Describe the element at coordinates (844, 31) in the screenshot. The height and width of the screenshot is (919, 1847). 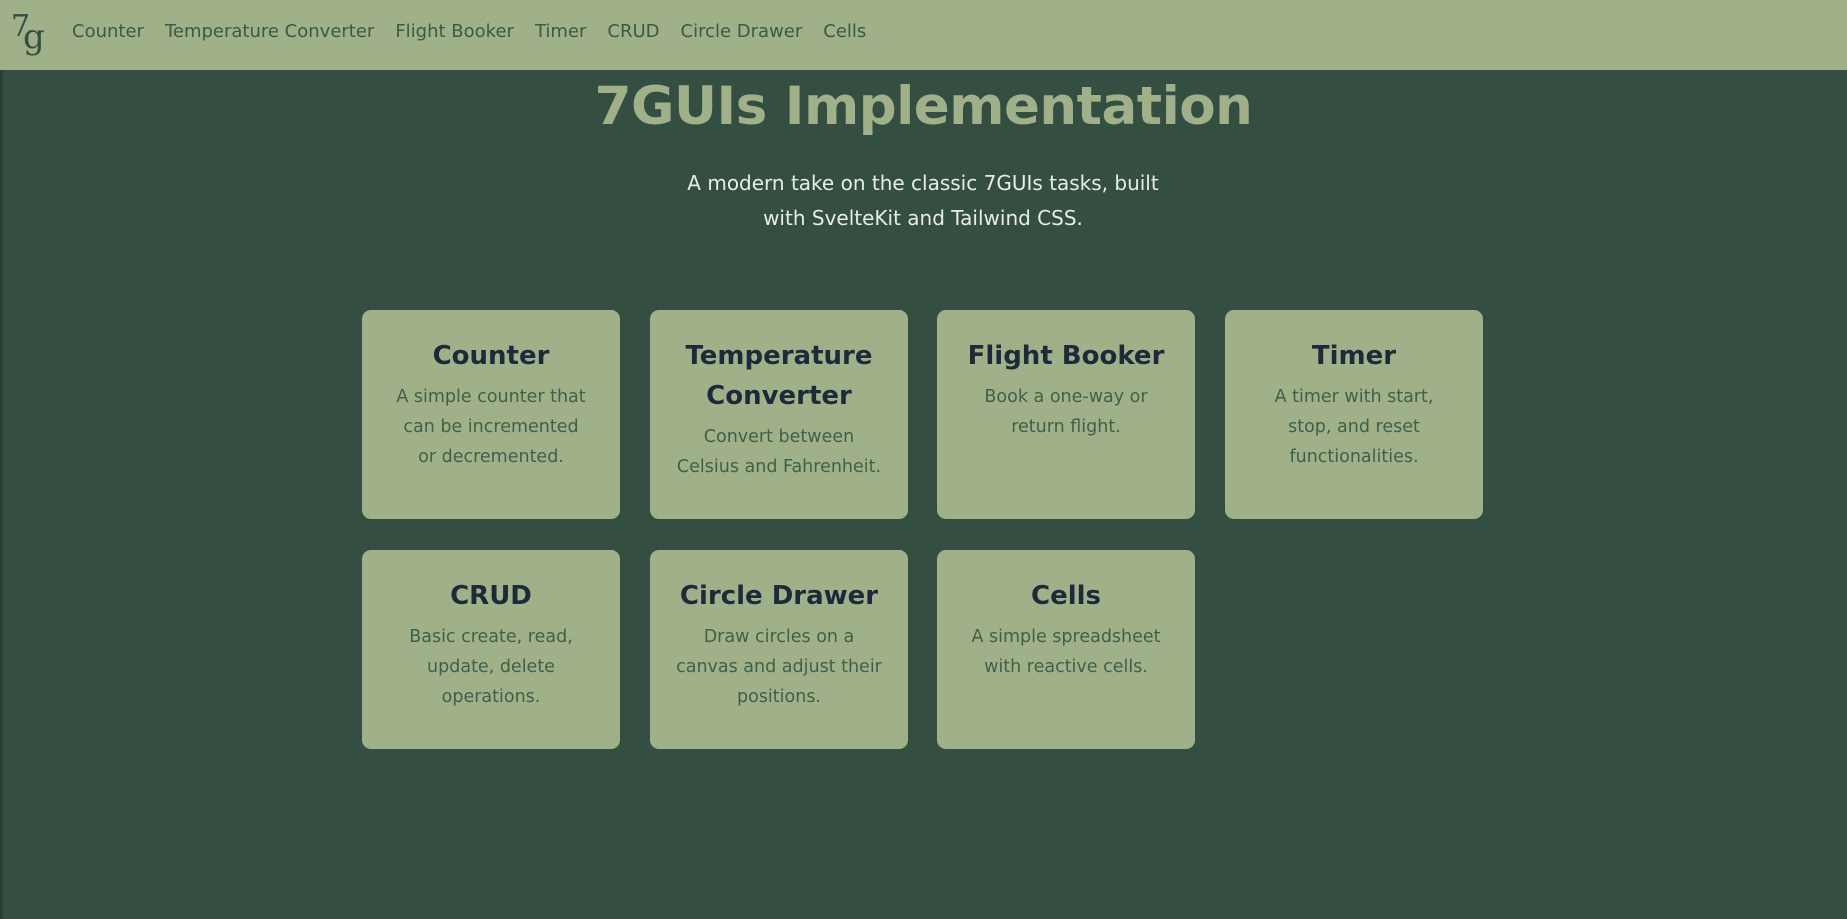
I see `nav-link-cells: Cells` at that location.